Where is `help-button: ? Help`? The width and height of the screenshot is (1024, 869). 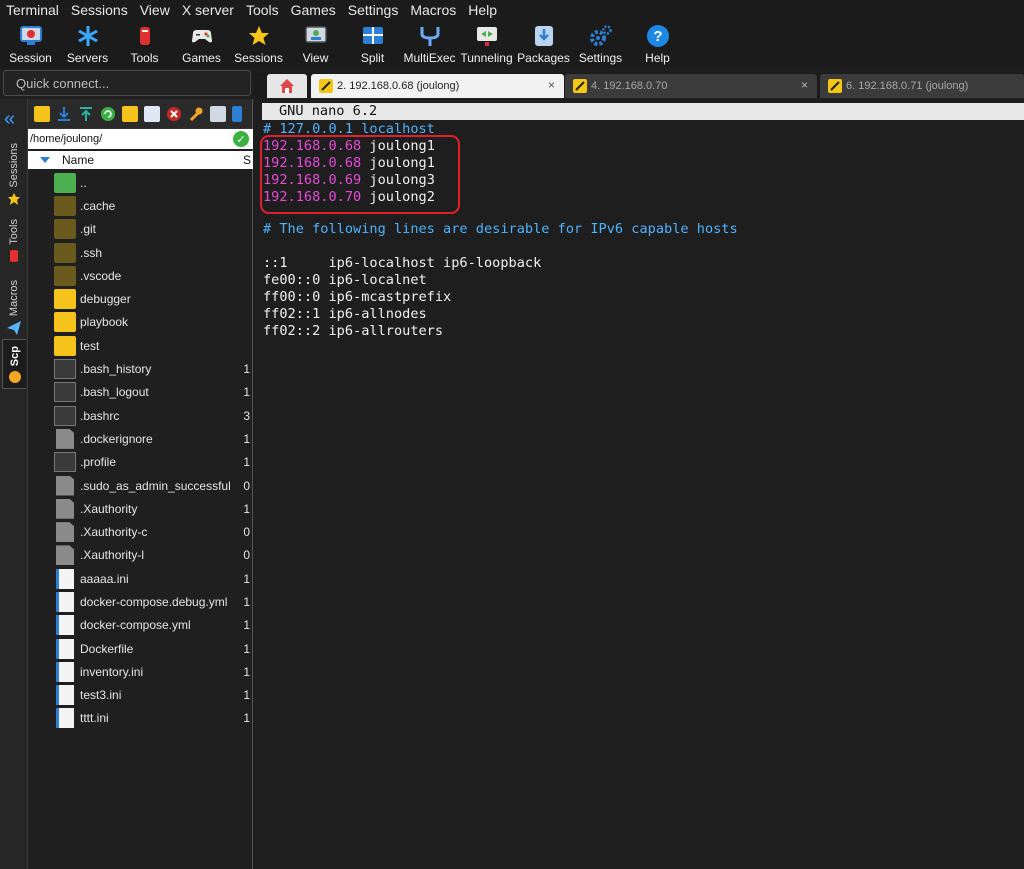 help-button: ? Help is located at coordinates (657, 44).